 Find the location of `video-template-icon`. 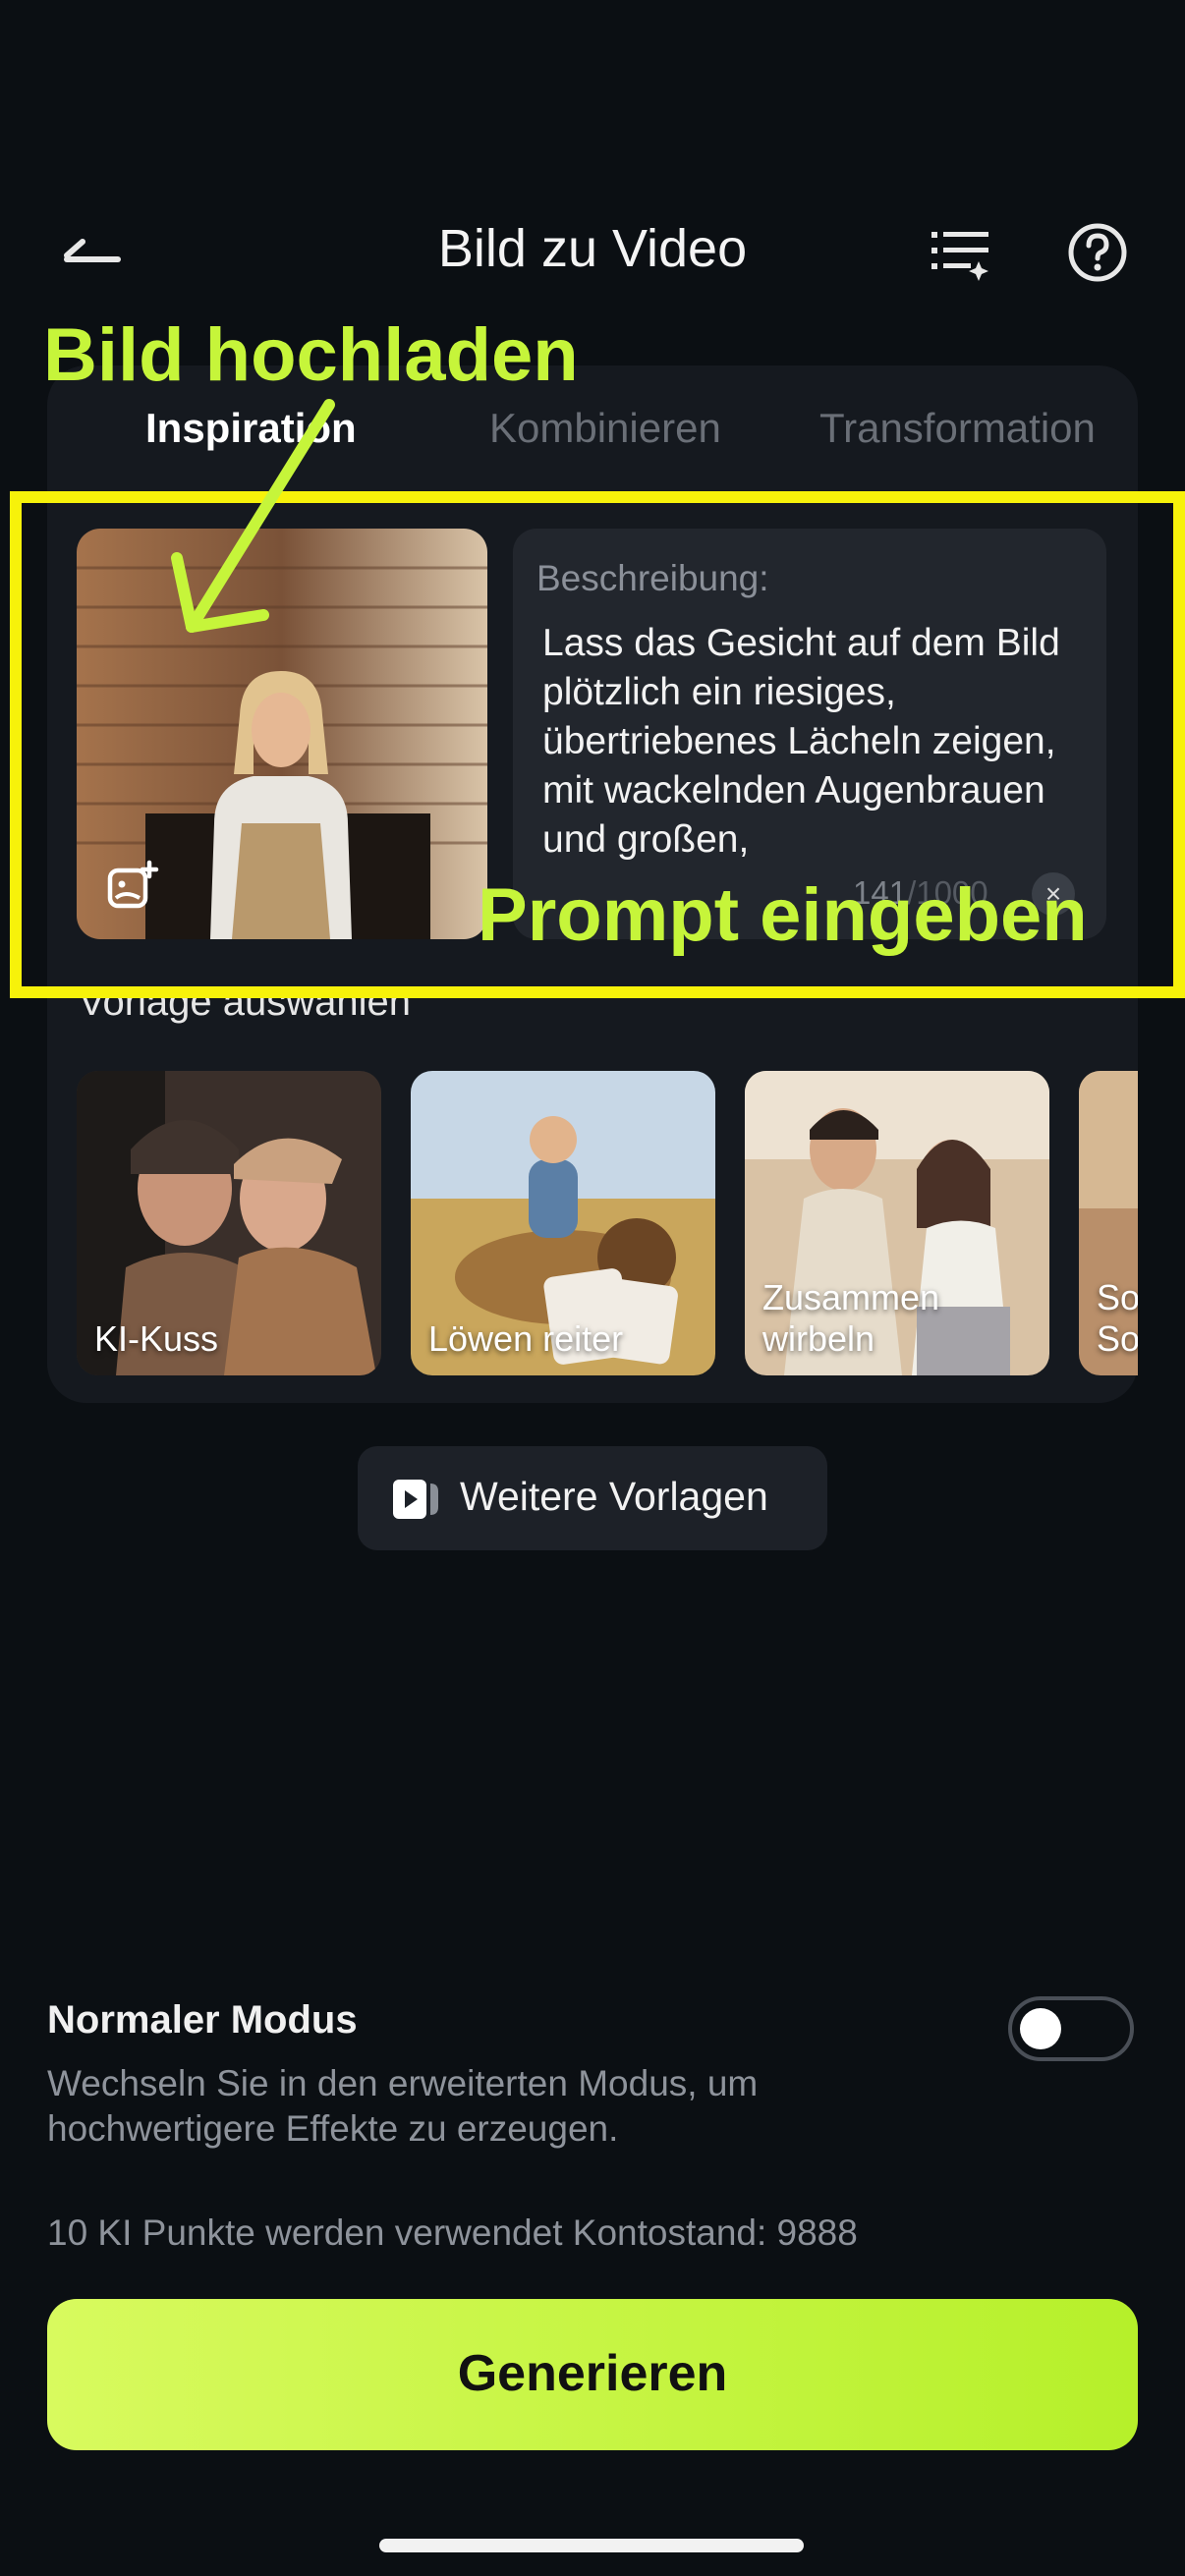

video-template-icon is located at coordinates (416, 1499).